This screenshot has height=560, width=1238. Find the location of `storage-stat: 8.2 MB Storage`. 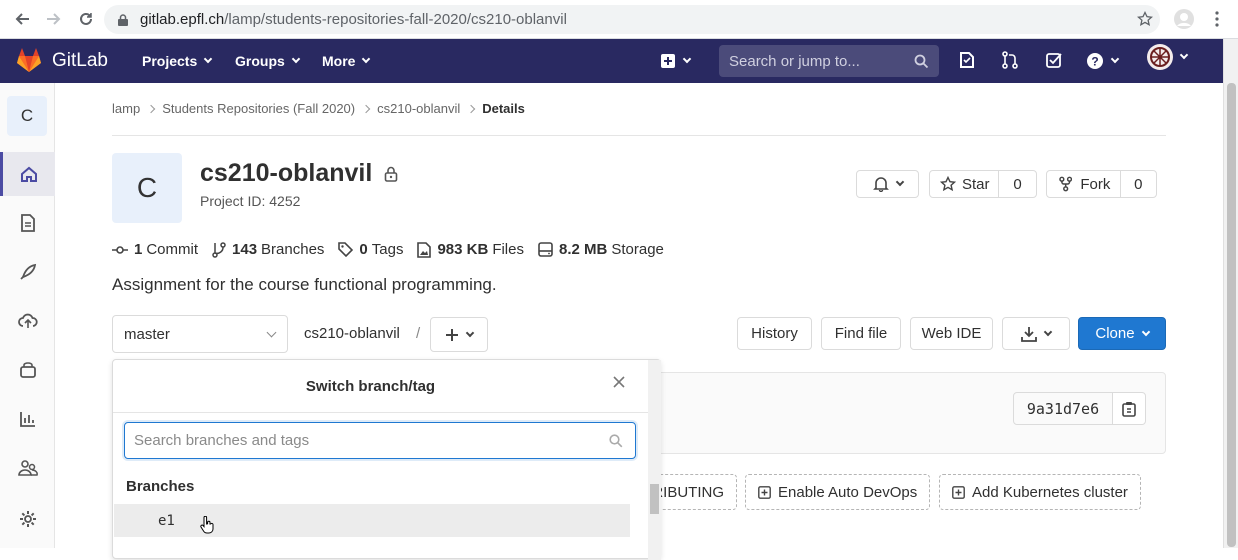

storage-stat: 8.2 MB Storage is located at coordinates (601, 249).